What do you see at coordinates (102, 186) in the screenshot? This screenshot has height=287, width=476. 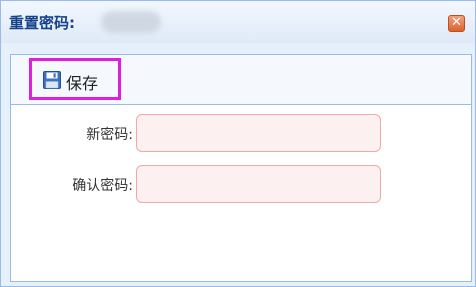 I see `confirm-password-label: 确认密码:` at bounding box center [102, 186].